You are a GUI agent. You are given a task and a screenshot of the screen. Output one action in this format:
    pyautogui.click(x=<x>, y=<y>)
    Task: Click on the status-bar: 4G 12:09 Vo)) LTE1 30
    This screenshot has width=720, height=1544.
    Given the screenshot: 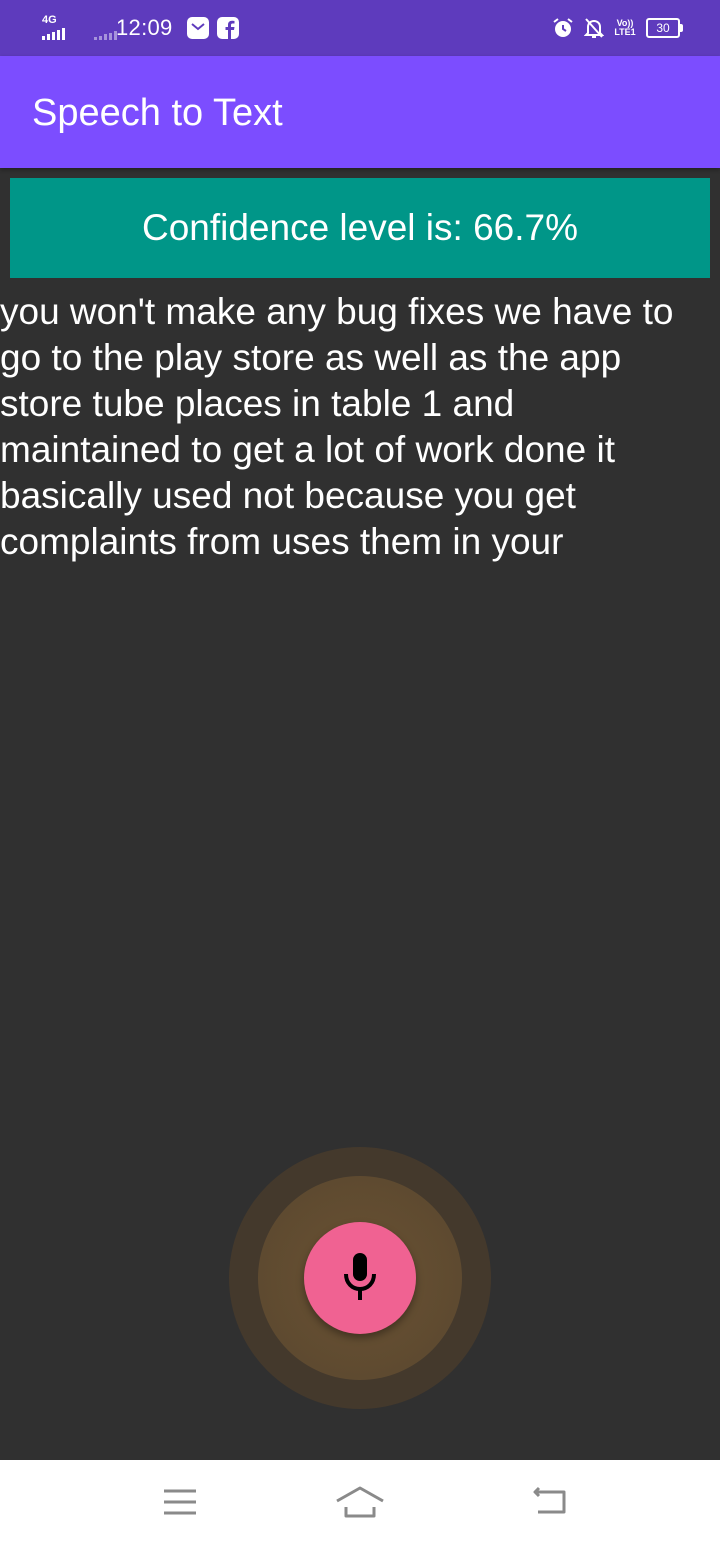 What is the action you would take?
    pyautogui.click(x=360, y=28)
    